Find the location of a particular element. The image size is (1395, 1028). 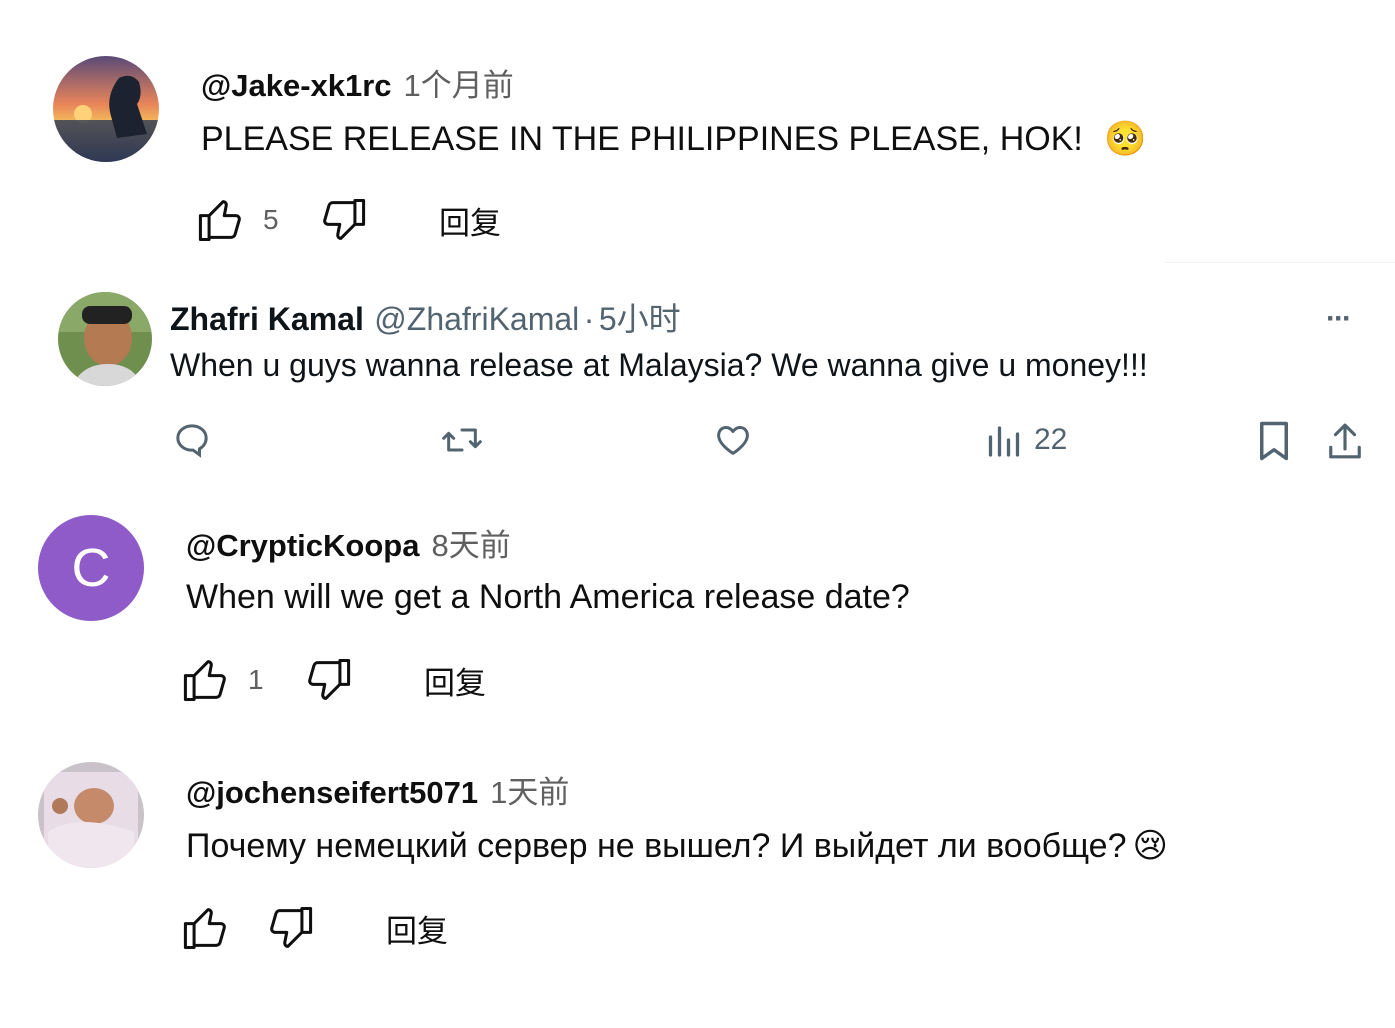

avatar-letter: C is located at coordinates (91, 568).